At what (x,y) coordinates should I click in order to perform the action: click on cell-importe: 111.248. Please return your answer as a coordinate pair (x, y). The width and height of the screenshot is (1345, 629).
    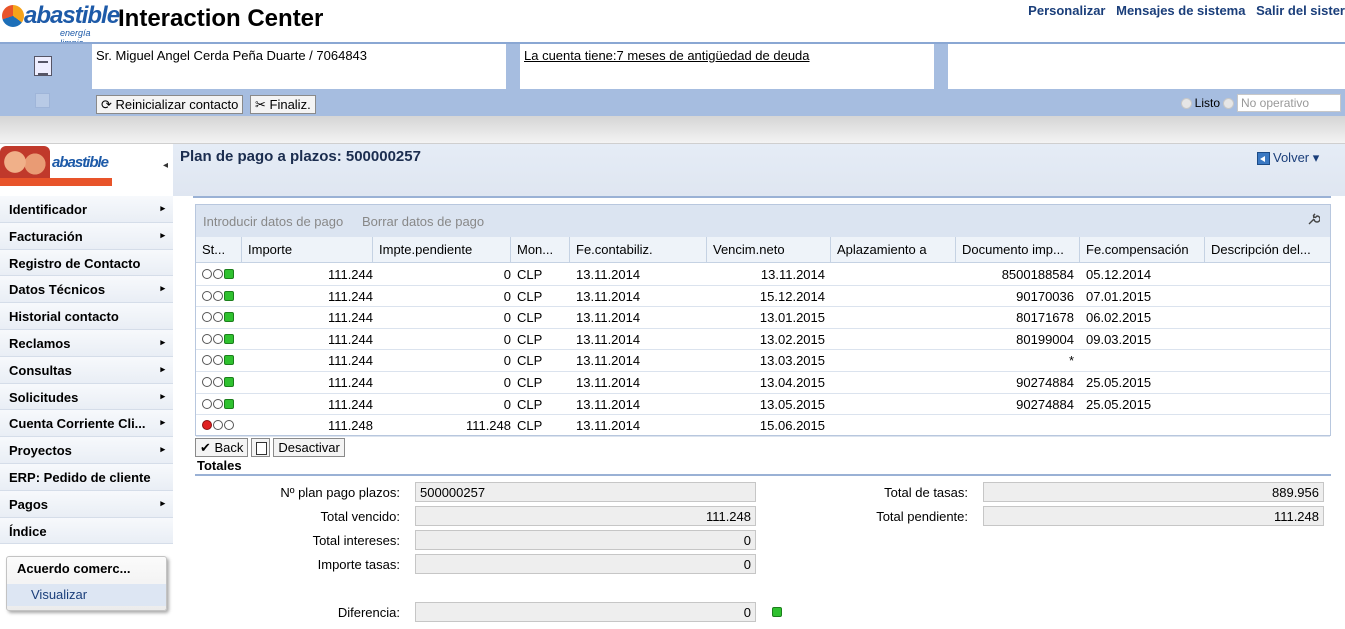
    Looking at the image, I should click on (350, 426).